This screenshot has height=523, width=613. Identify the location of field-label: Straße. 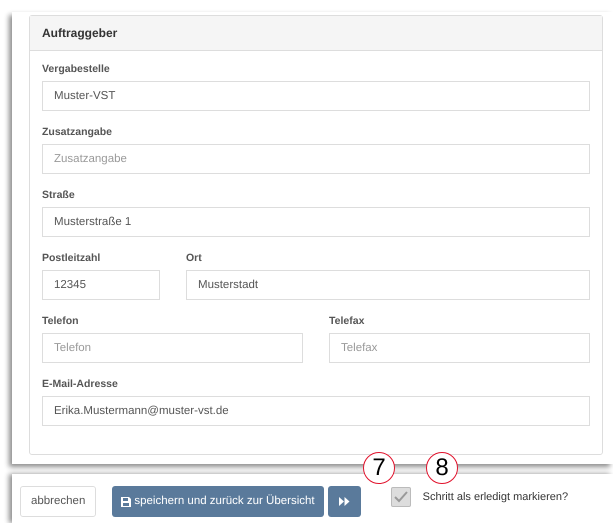
(59, 195).